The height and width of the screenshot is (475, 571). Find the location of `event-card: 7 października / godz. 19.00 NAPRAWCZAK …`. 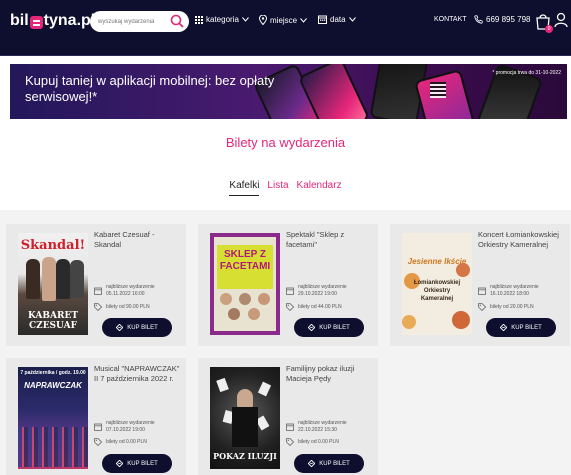

event-card: 7 października / godz. 19.00 NAPRAWCZAK … is located at coordinates (96, 416).